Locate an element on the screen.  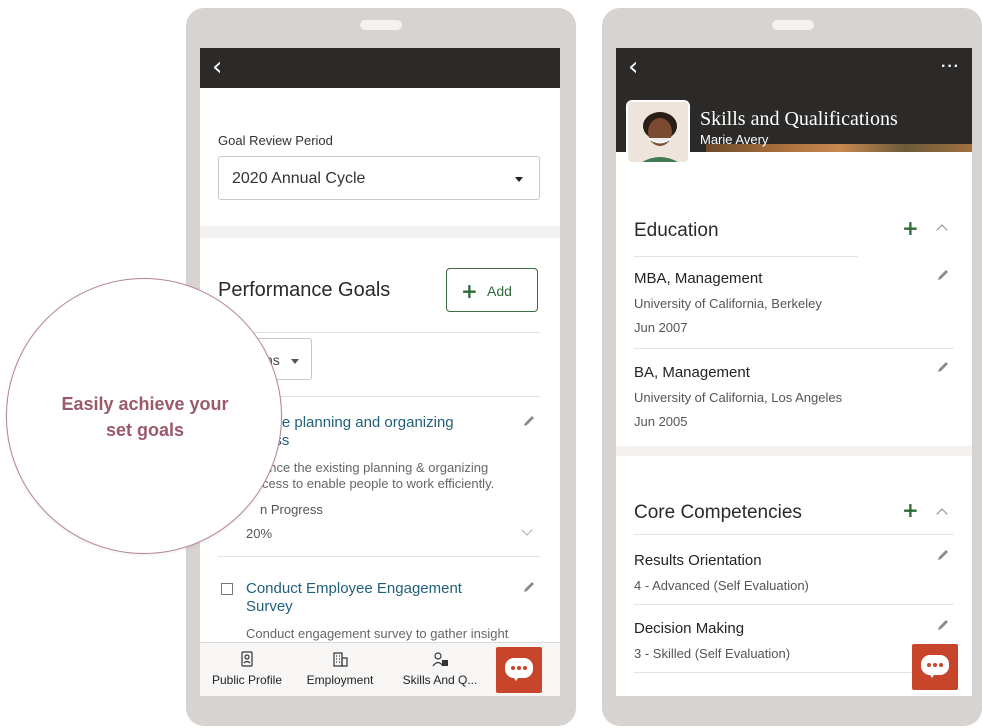
badge-icon is located at coordinates (247, 659).